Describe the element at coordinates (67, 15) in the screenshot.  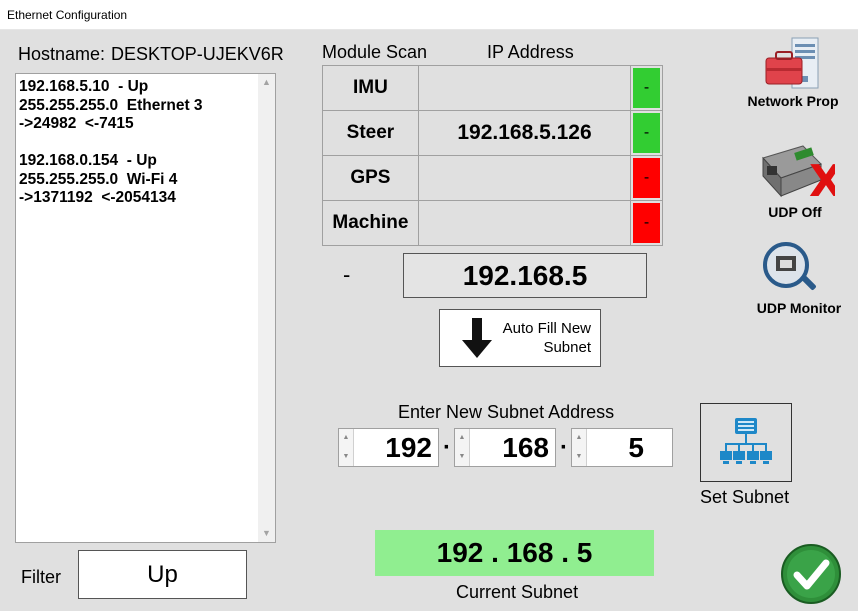
I see `window-title: Ethernet Configuration` at that location.